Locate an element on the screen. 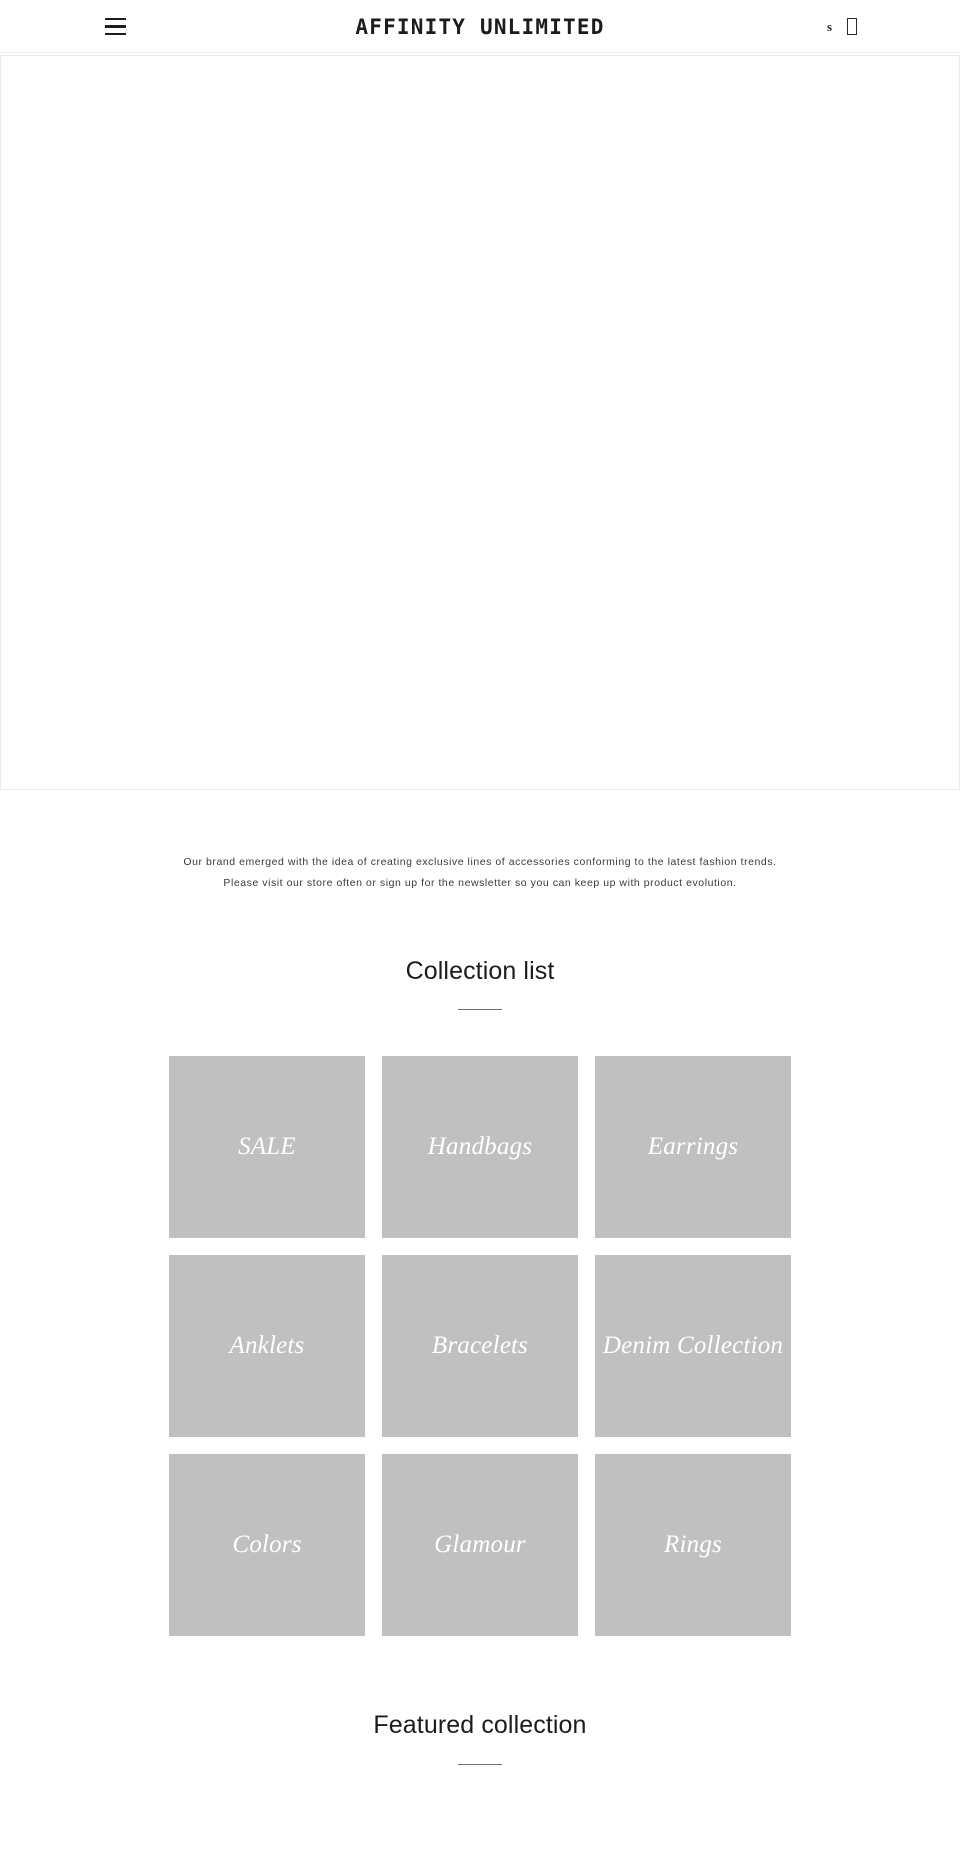 This screenshot has width=960, height=1875. cart-glyph-box is located at coordinates (852, 26).